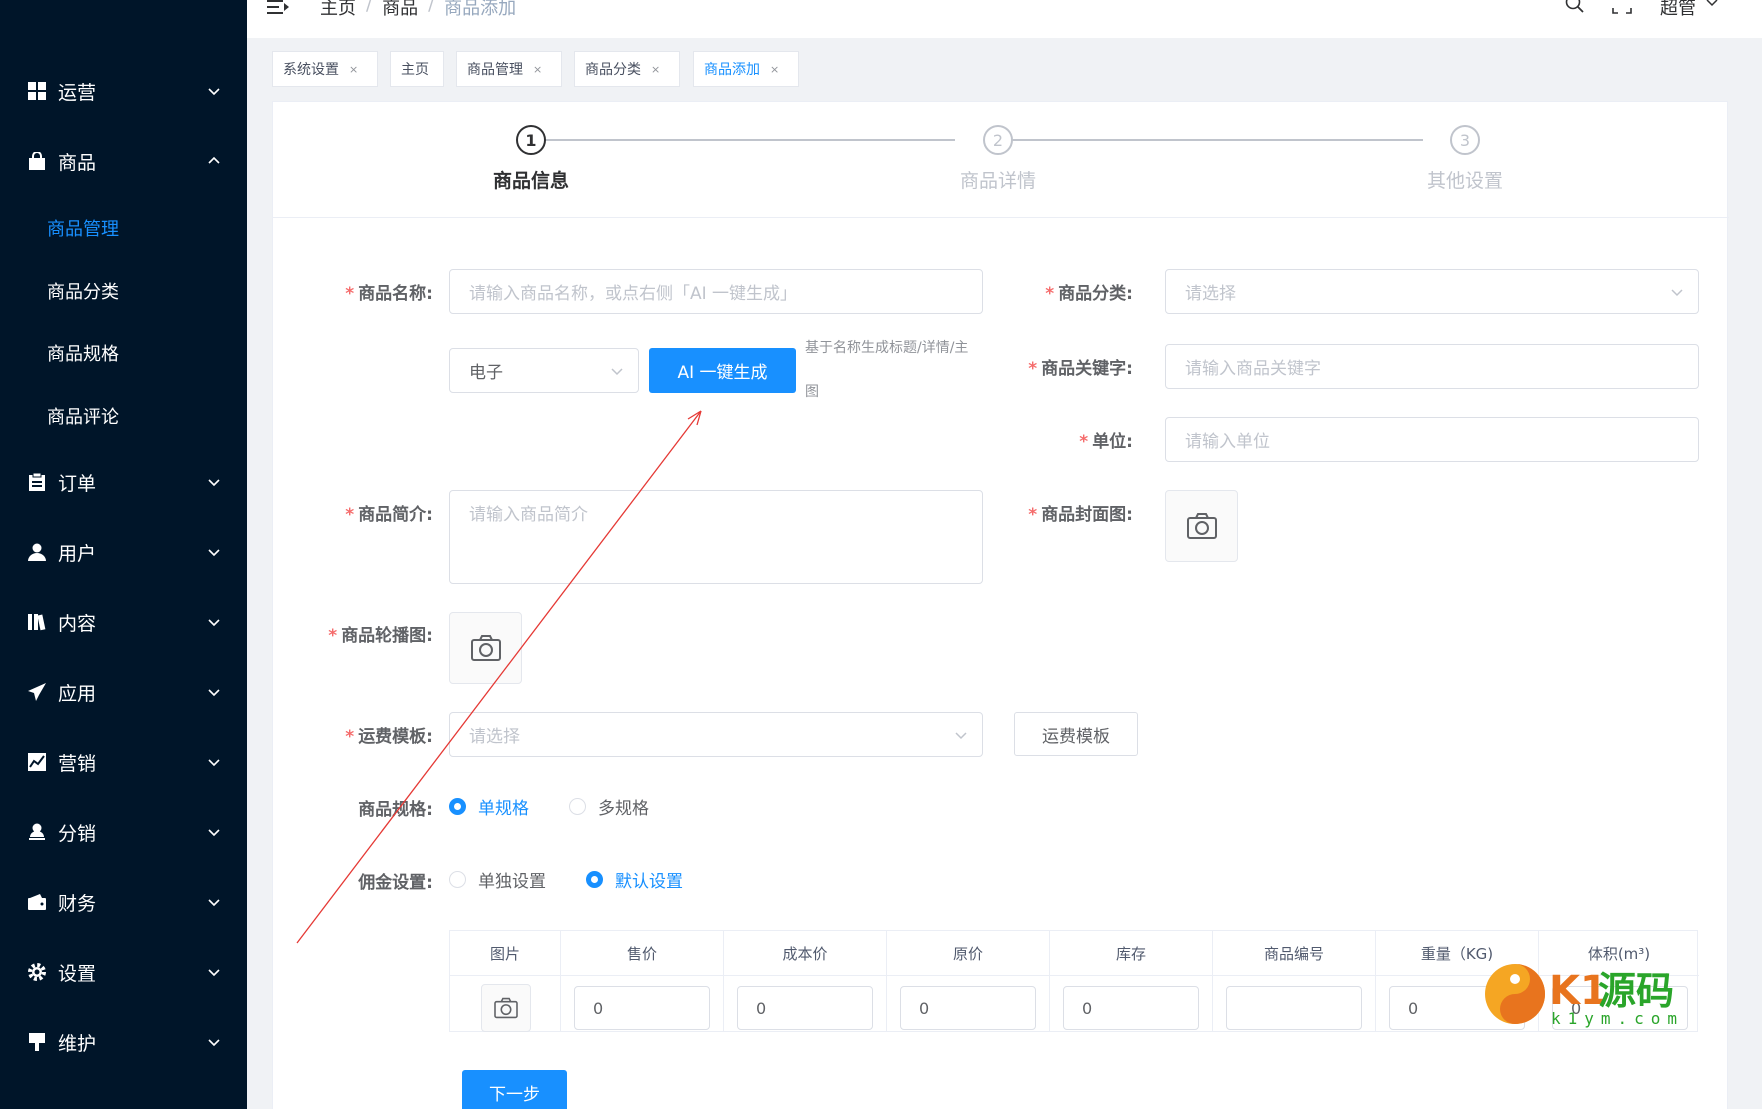  What do you see at coordinates (1080, 515) in the screenshot?
I see `cover-label: * 商品封面图:` at bounding box center [1080, 515].